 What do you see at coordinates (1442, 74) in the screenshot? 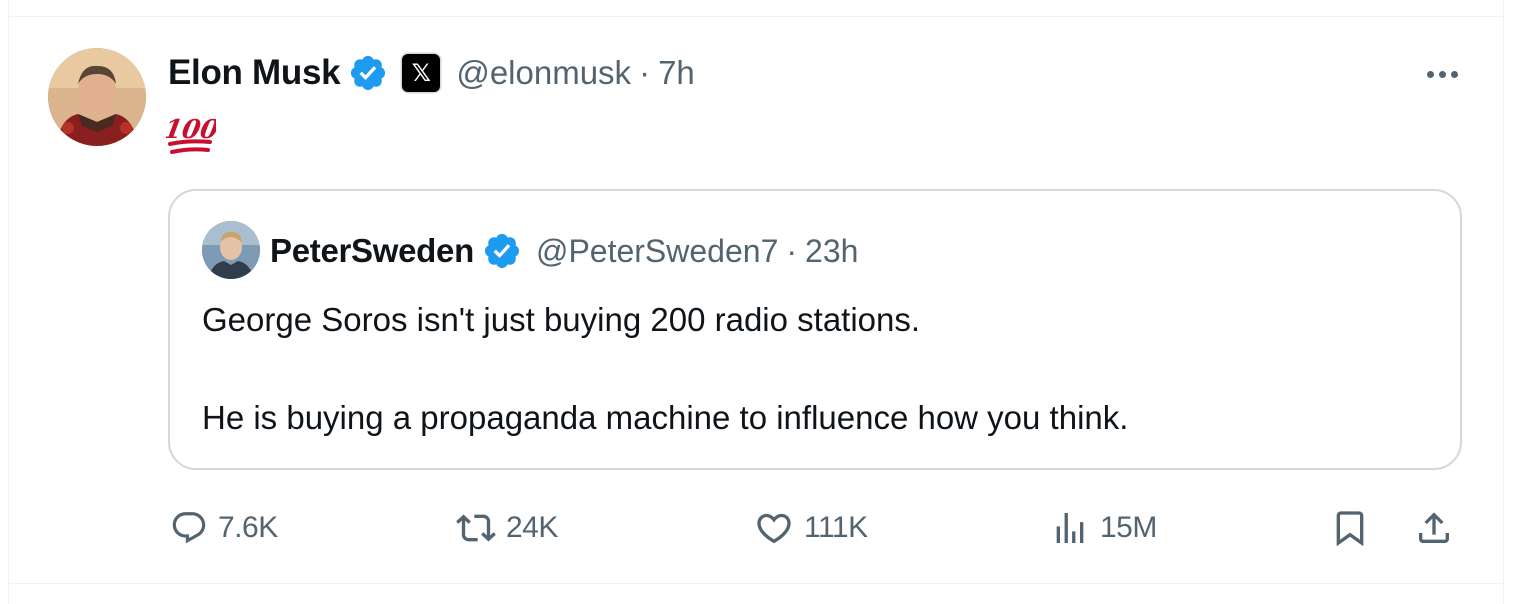
I see `more-icon` at bounding box center [1442, 74].